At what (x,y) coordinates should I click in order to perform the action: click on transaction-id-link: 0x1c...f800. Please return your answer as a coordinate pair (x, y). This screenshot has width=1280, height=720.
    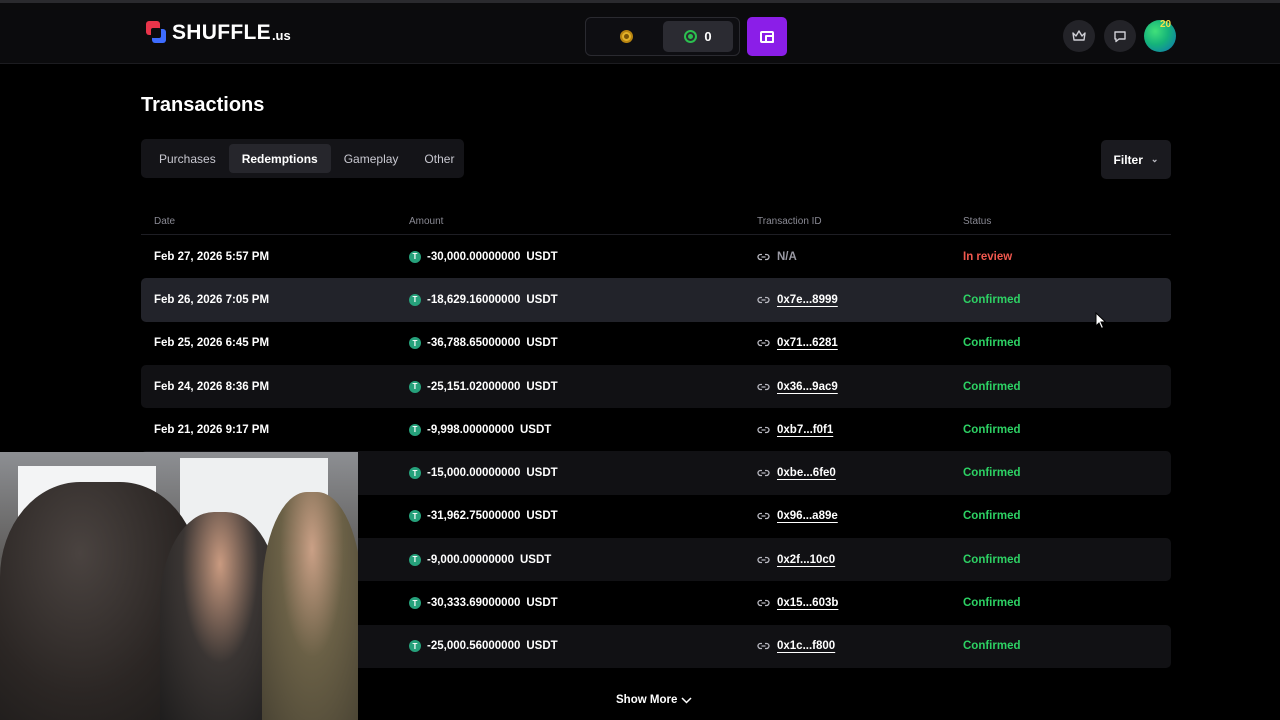
    Looking at the image, I should click on (806, 646).